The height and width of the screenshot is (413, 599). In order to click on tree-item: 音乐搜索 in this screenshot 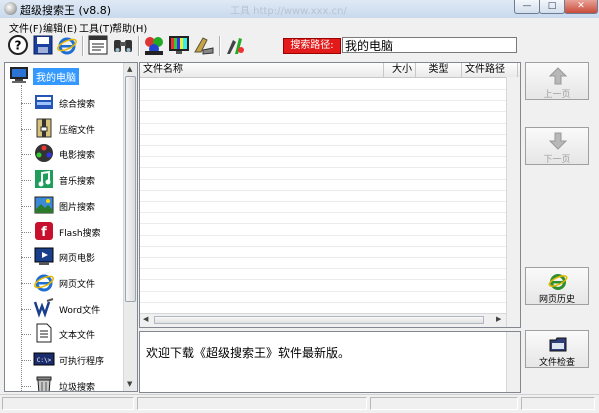, I will do `click(72, 180)`.